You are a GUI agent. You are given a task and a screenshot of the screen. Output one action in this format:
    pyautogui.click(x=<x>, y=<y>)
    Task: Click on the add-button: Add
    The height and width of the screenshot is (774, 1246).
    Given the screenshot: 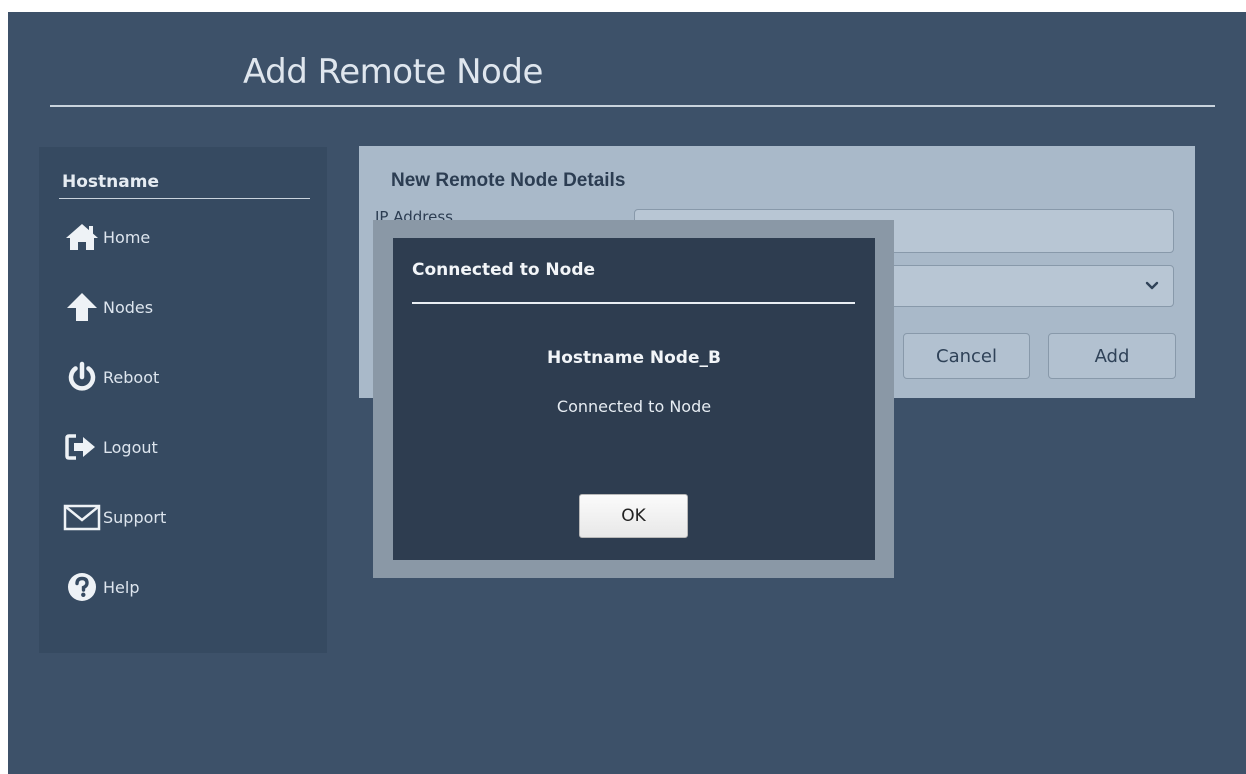 What is the action you would take?
    pyautogui.click(x=1112, y=356)
    